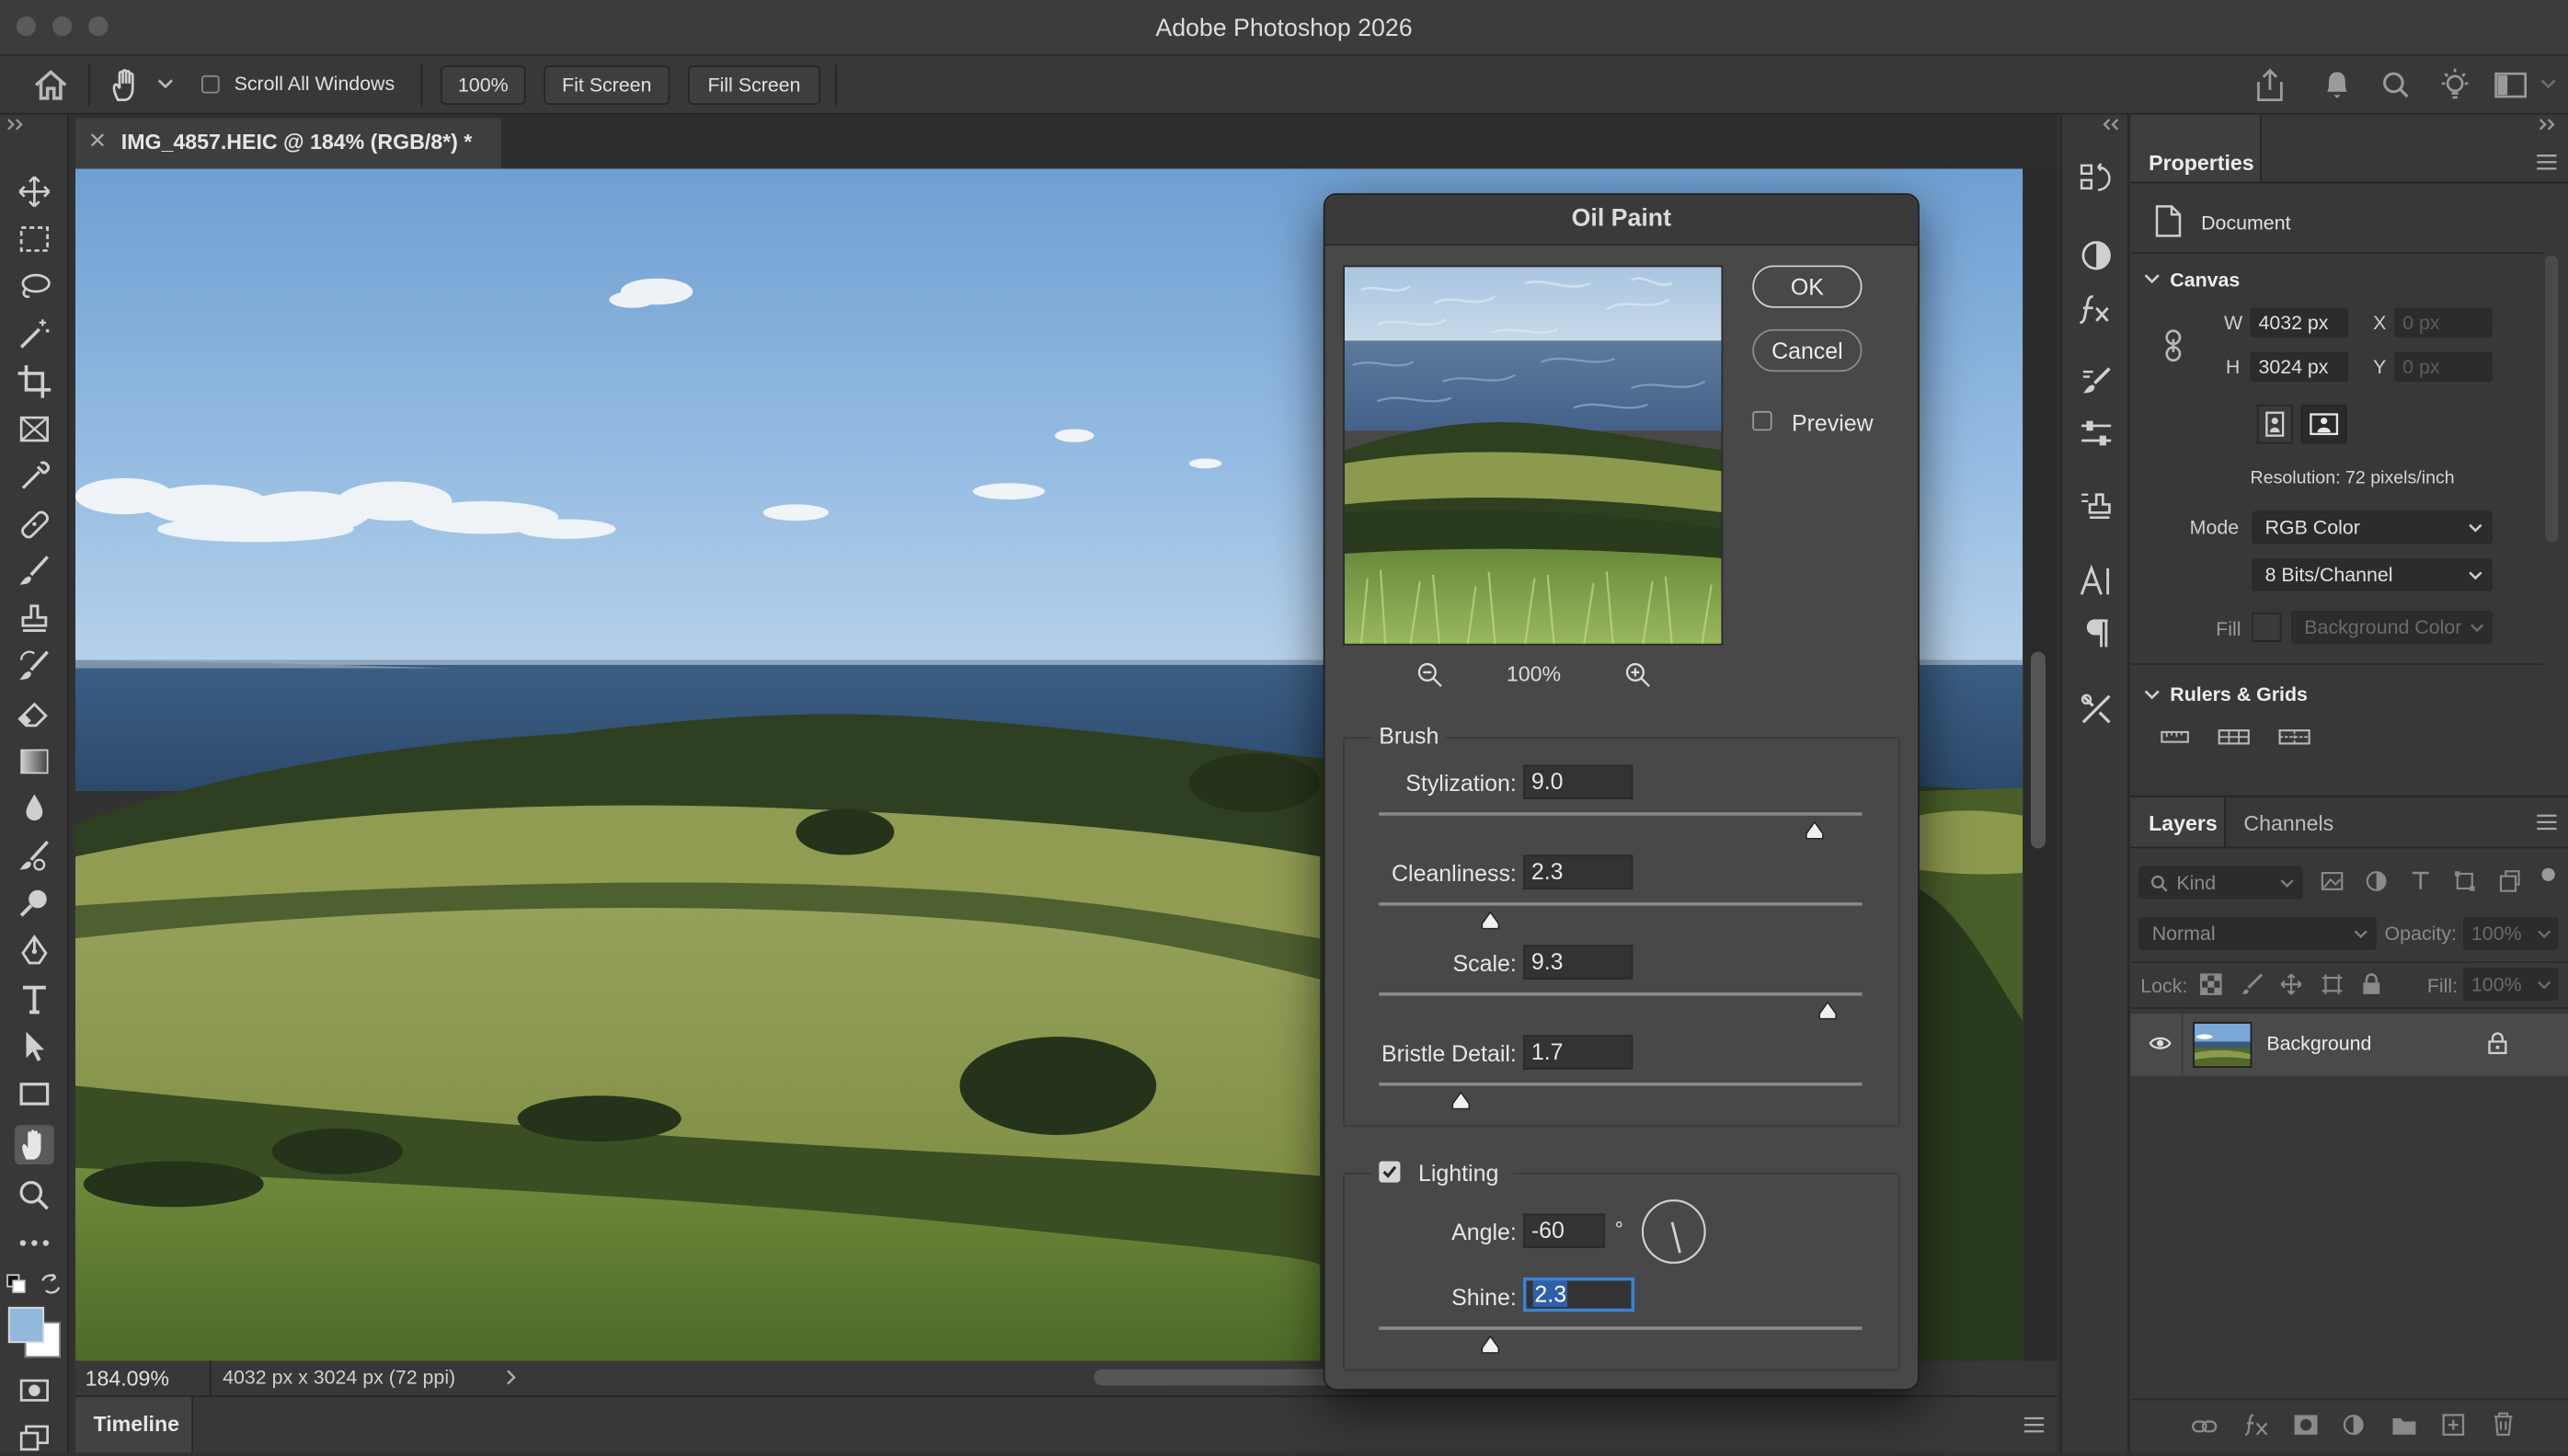  Describe the element at coordinates (1563, 1230) in the screenshot. I see `angle-field: -60` at that location.